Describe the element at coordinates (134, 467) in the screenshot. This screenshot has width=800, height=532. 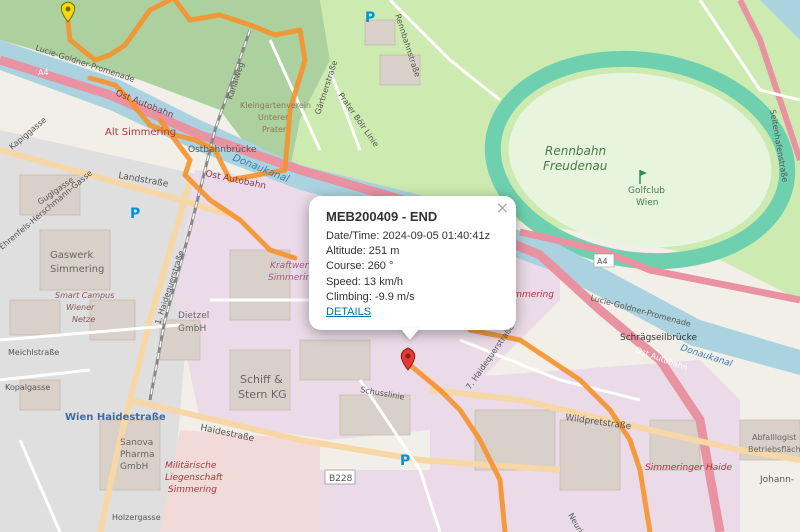
I see `label-sanova-3: GmbH` at that location.